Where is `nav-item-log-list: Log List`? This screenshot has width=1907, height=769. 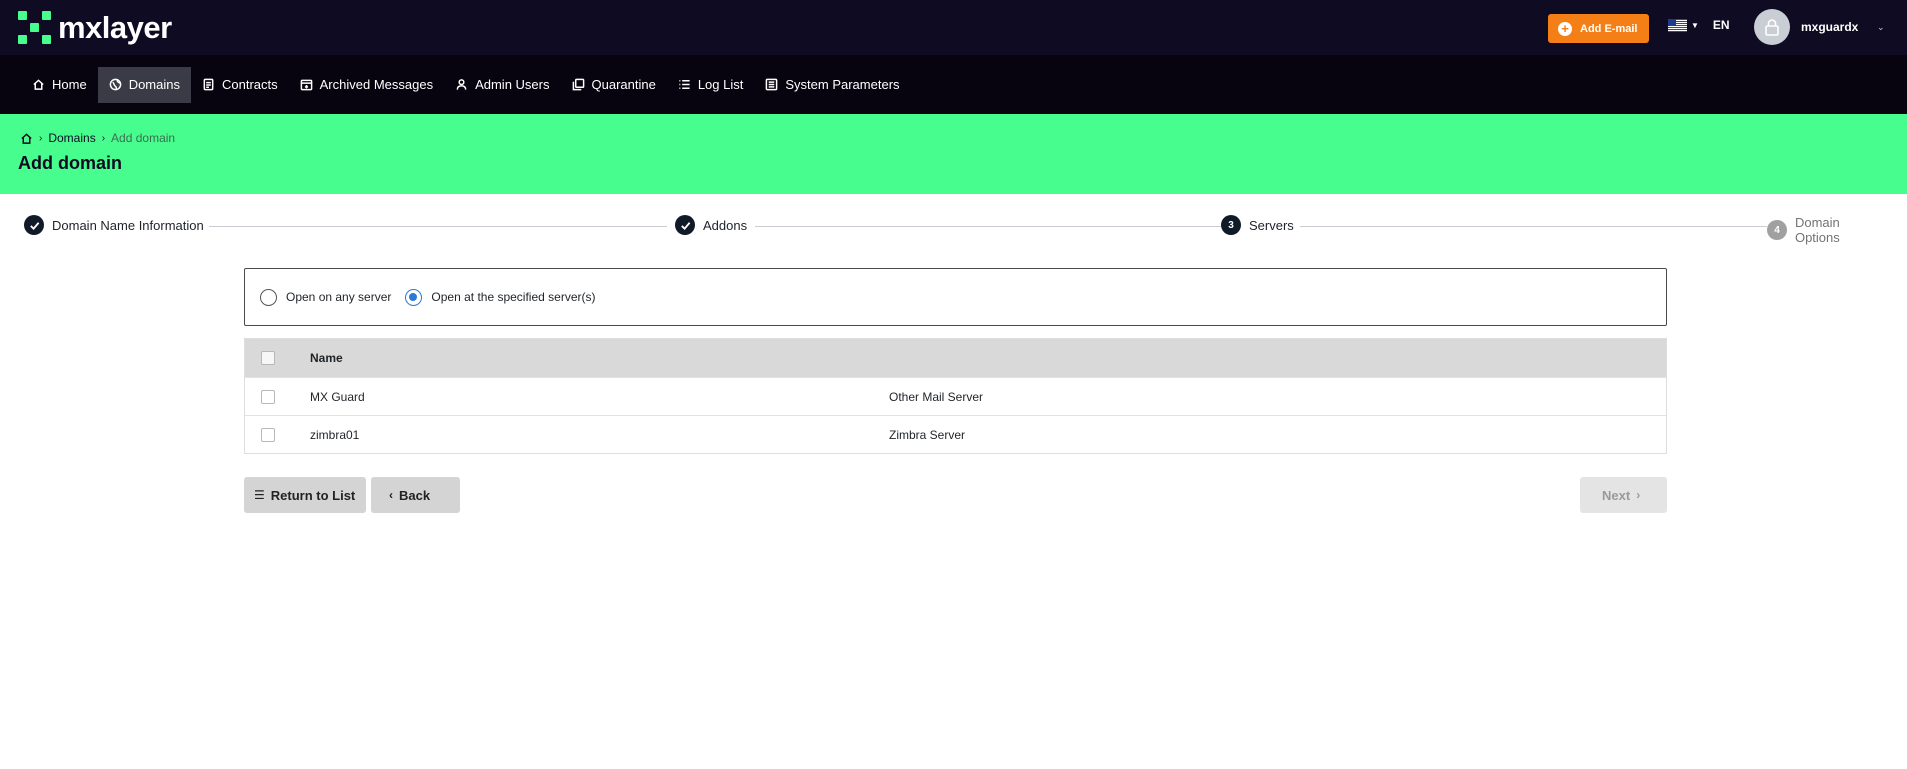
nav-item-log-list: Log List is located at coordinates (711, 85).